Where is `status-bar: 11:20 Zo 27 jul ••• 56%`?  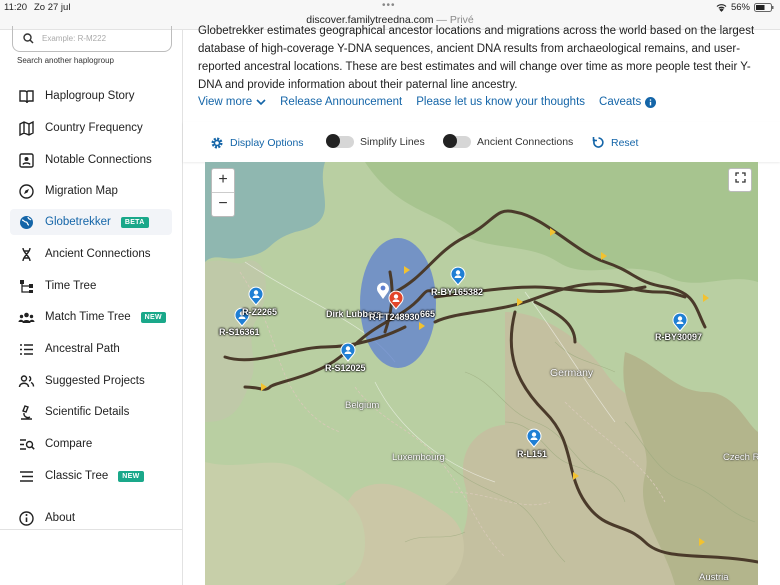 status-bar: 11:20 Zo 27 jul ••• 56% is located at coordinates (390, 7).